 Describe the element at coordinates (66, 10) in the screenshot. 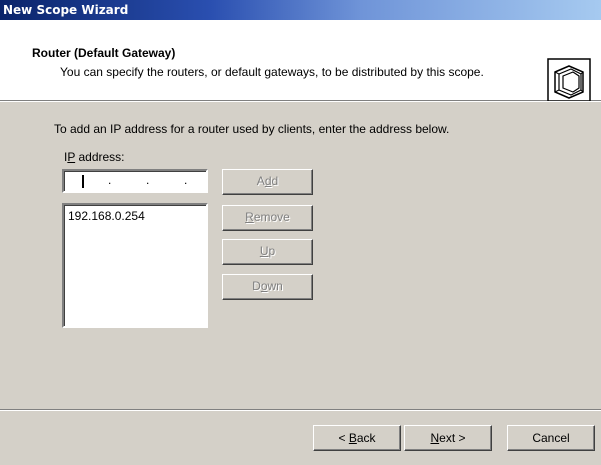

I see `window-title: New Scope Wizard` at that location.